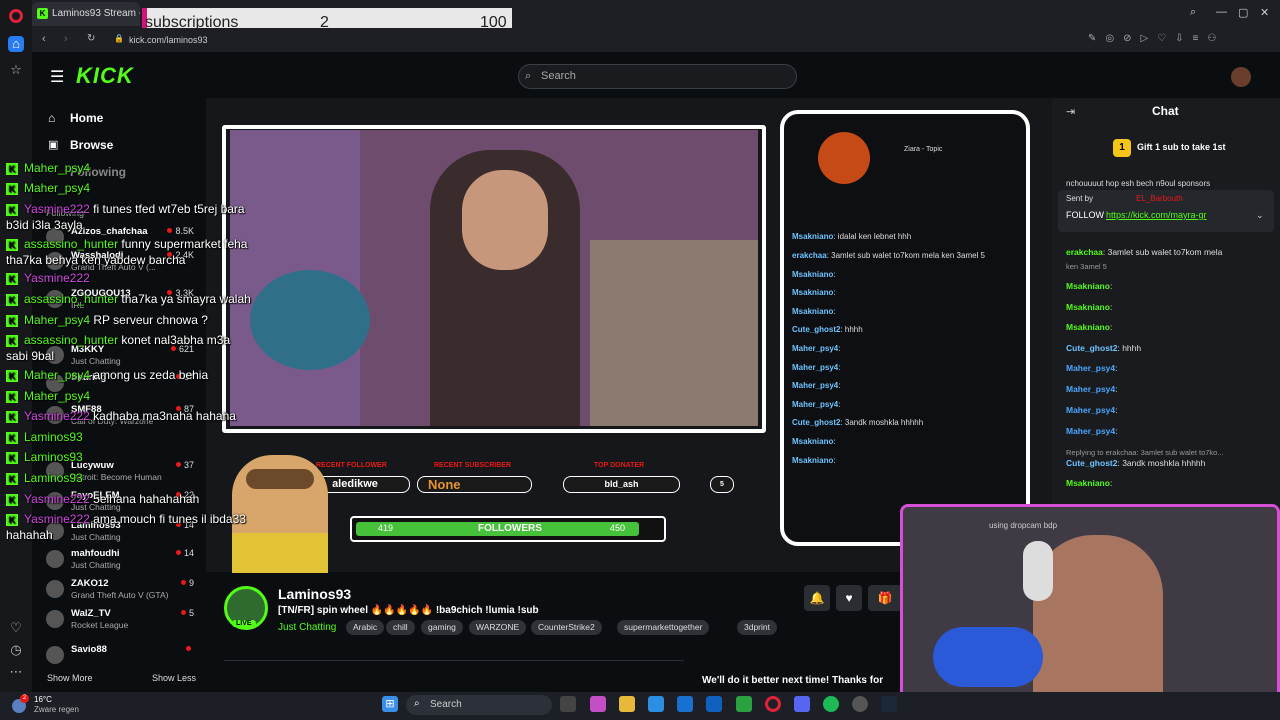  Describe the element at coordinates (640, 706) in the screenshot. I see `windows-taskbar` at that location.